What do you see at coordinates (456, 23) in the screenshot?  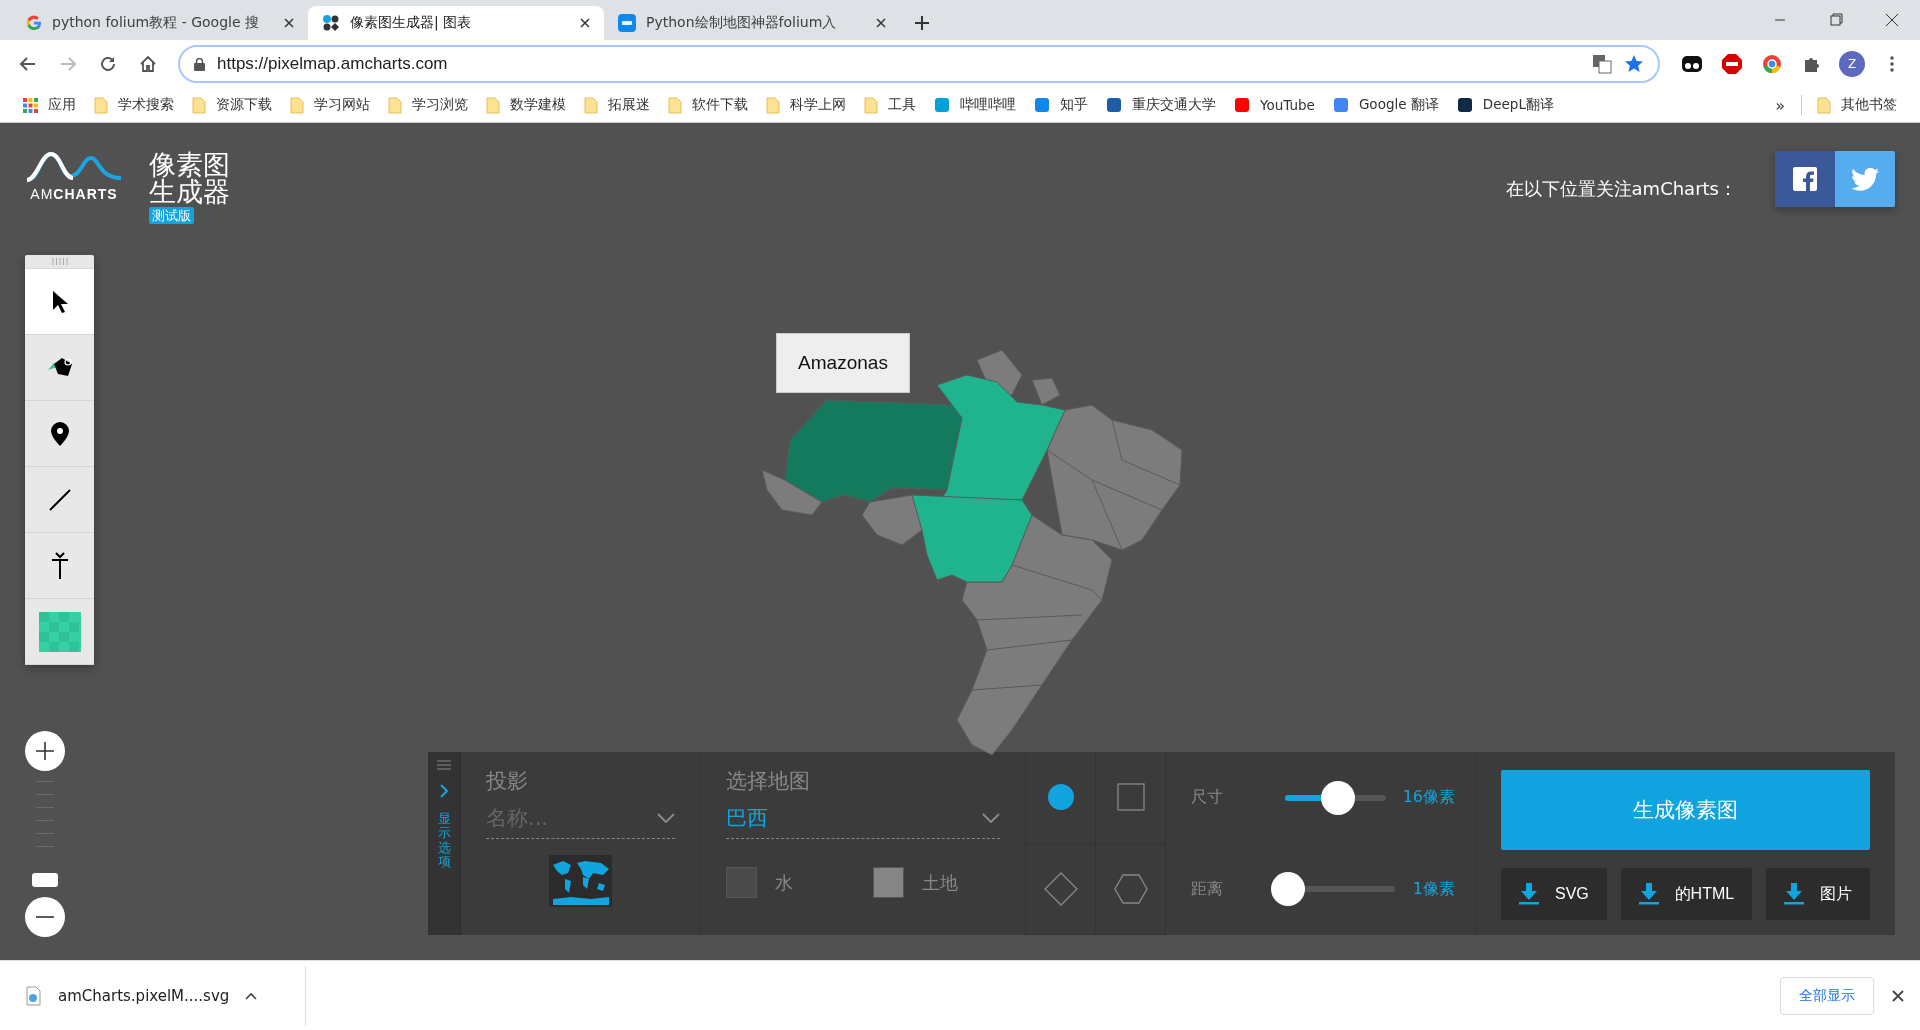 I see `browser-tab: 像素图生成器| 图表` at bounding box center [456, 23].